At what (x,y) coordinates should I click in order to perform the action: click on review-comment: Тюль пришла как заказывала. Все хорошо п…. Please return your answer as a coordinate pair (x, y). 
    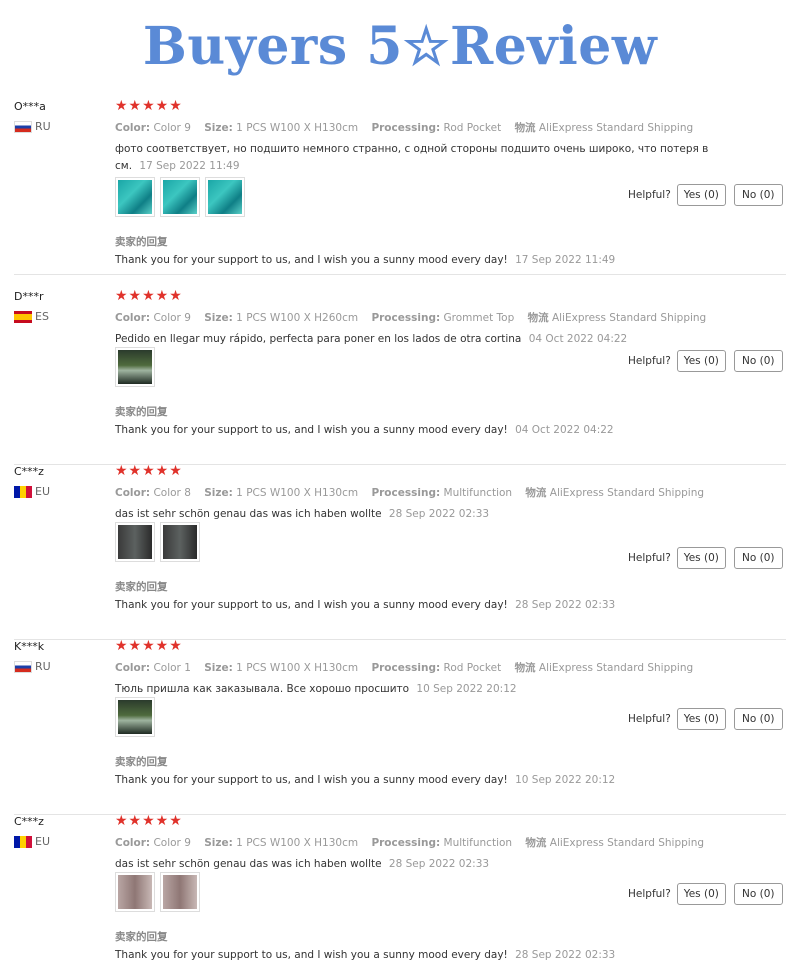
    Looking at the image, I should click on (415, 689).